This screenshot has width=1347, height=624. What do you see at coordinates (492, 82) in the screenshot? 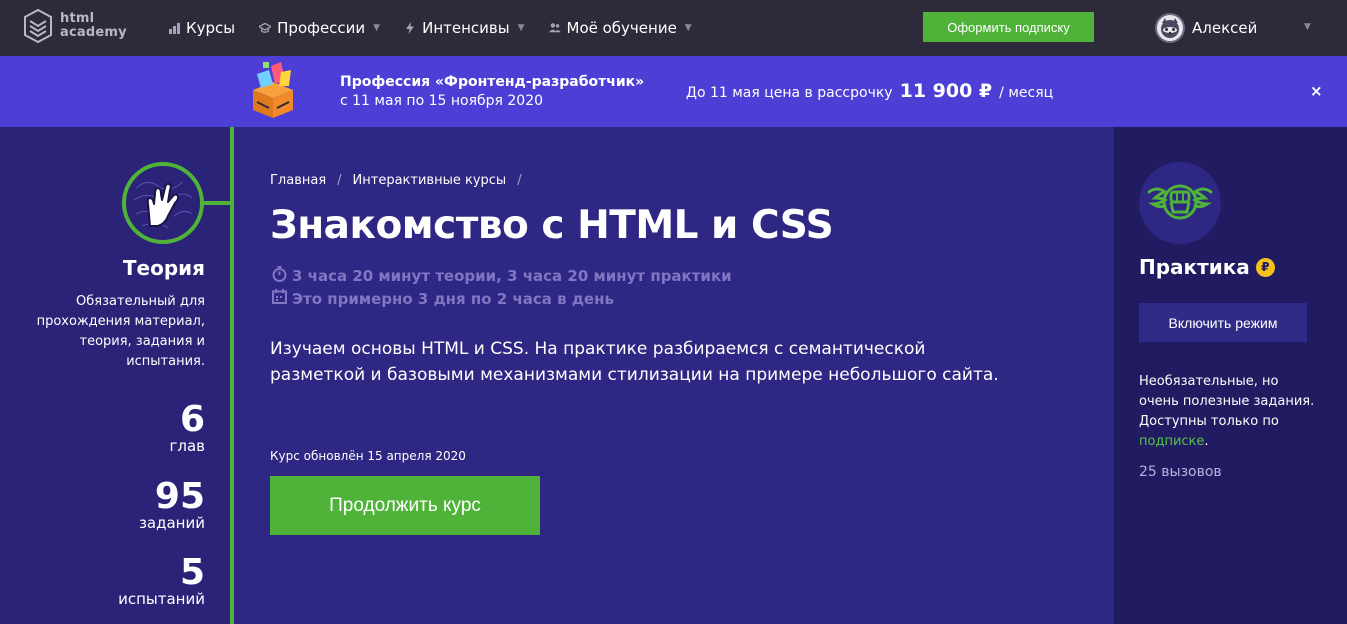
I see `promo-title: Профессия «Фронтенд-разработчик»` at bounding box center [492, 82].